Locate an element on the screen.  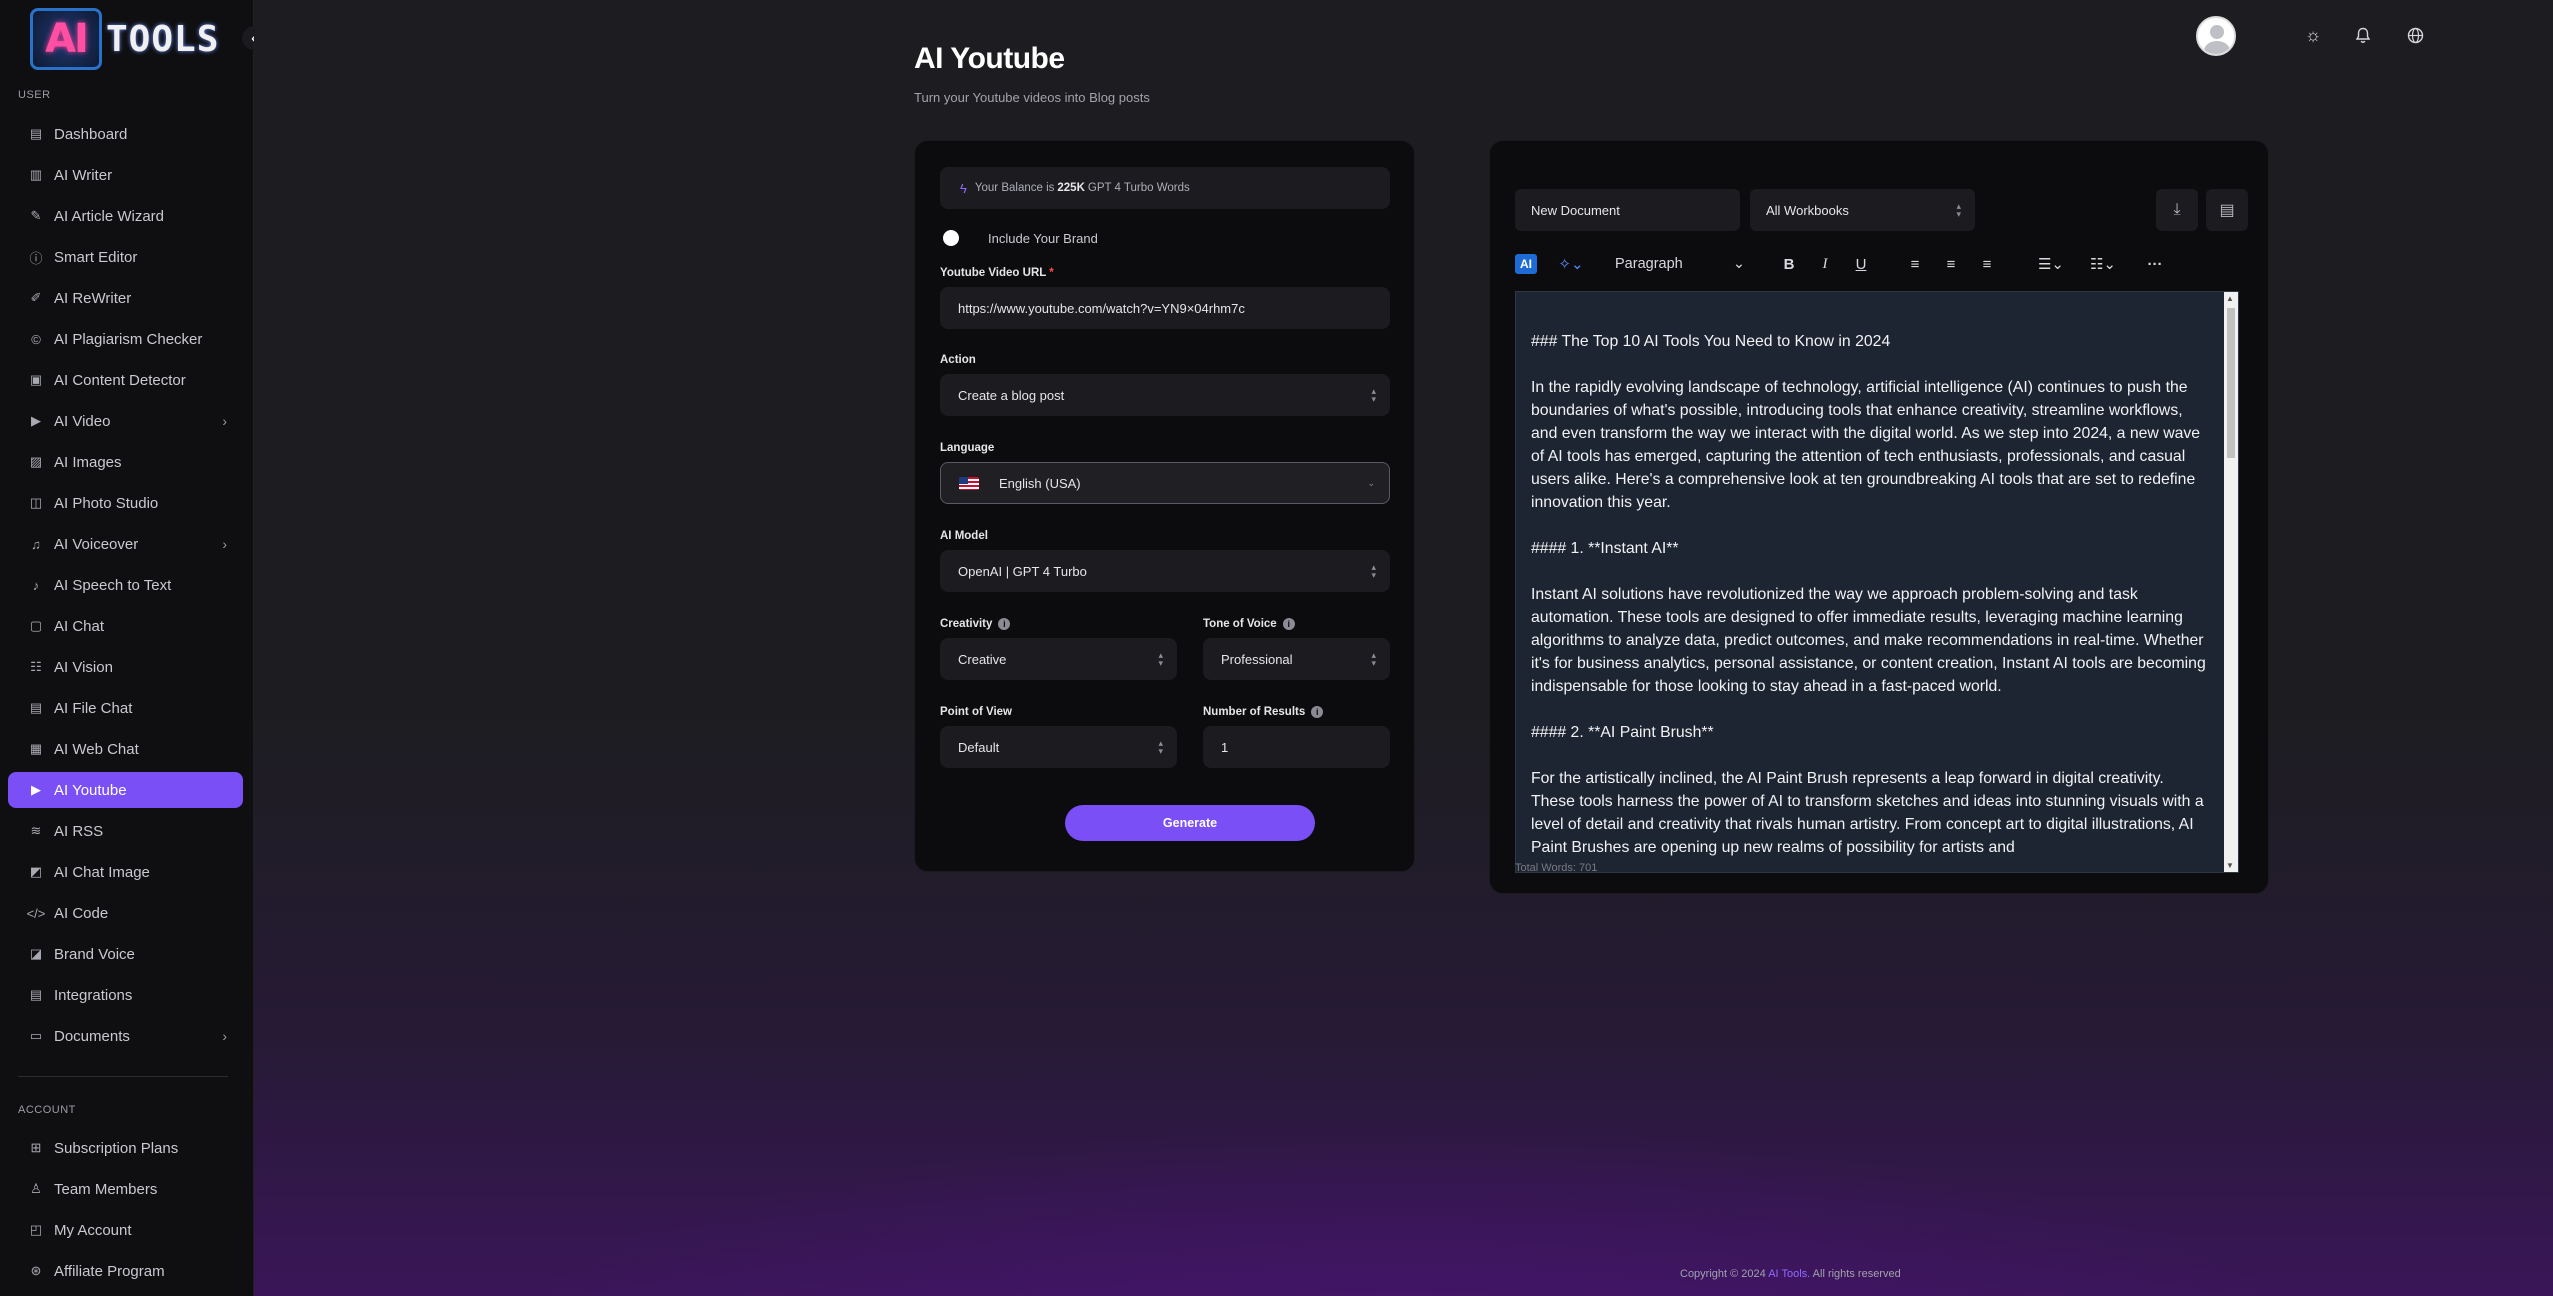
more-options-button: ··· is located at coordinates (2155, 264).